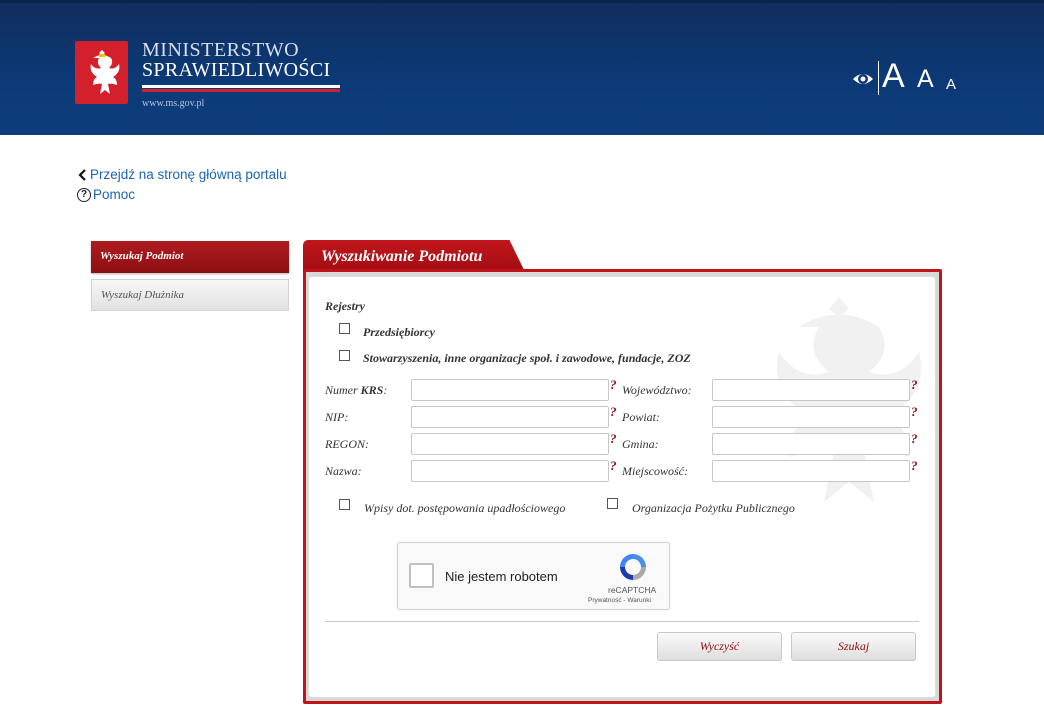 The image size is (1044, 712). Describe the element at coordinates (343, 471) in the screenshot. I see `name-label: Nazwa:` at that location.